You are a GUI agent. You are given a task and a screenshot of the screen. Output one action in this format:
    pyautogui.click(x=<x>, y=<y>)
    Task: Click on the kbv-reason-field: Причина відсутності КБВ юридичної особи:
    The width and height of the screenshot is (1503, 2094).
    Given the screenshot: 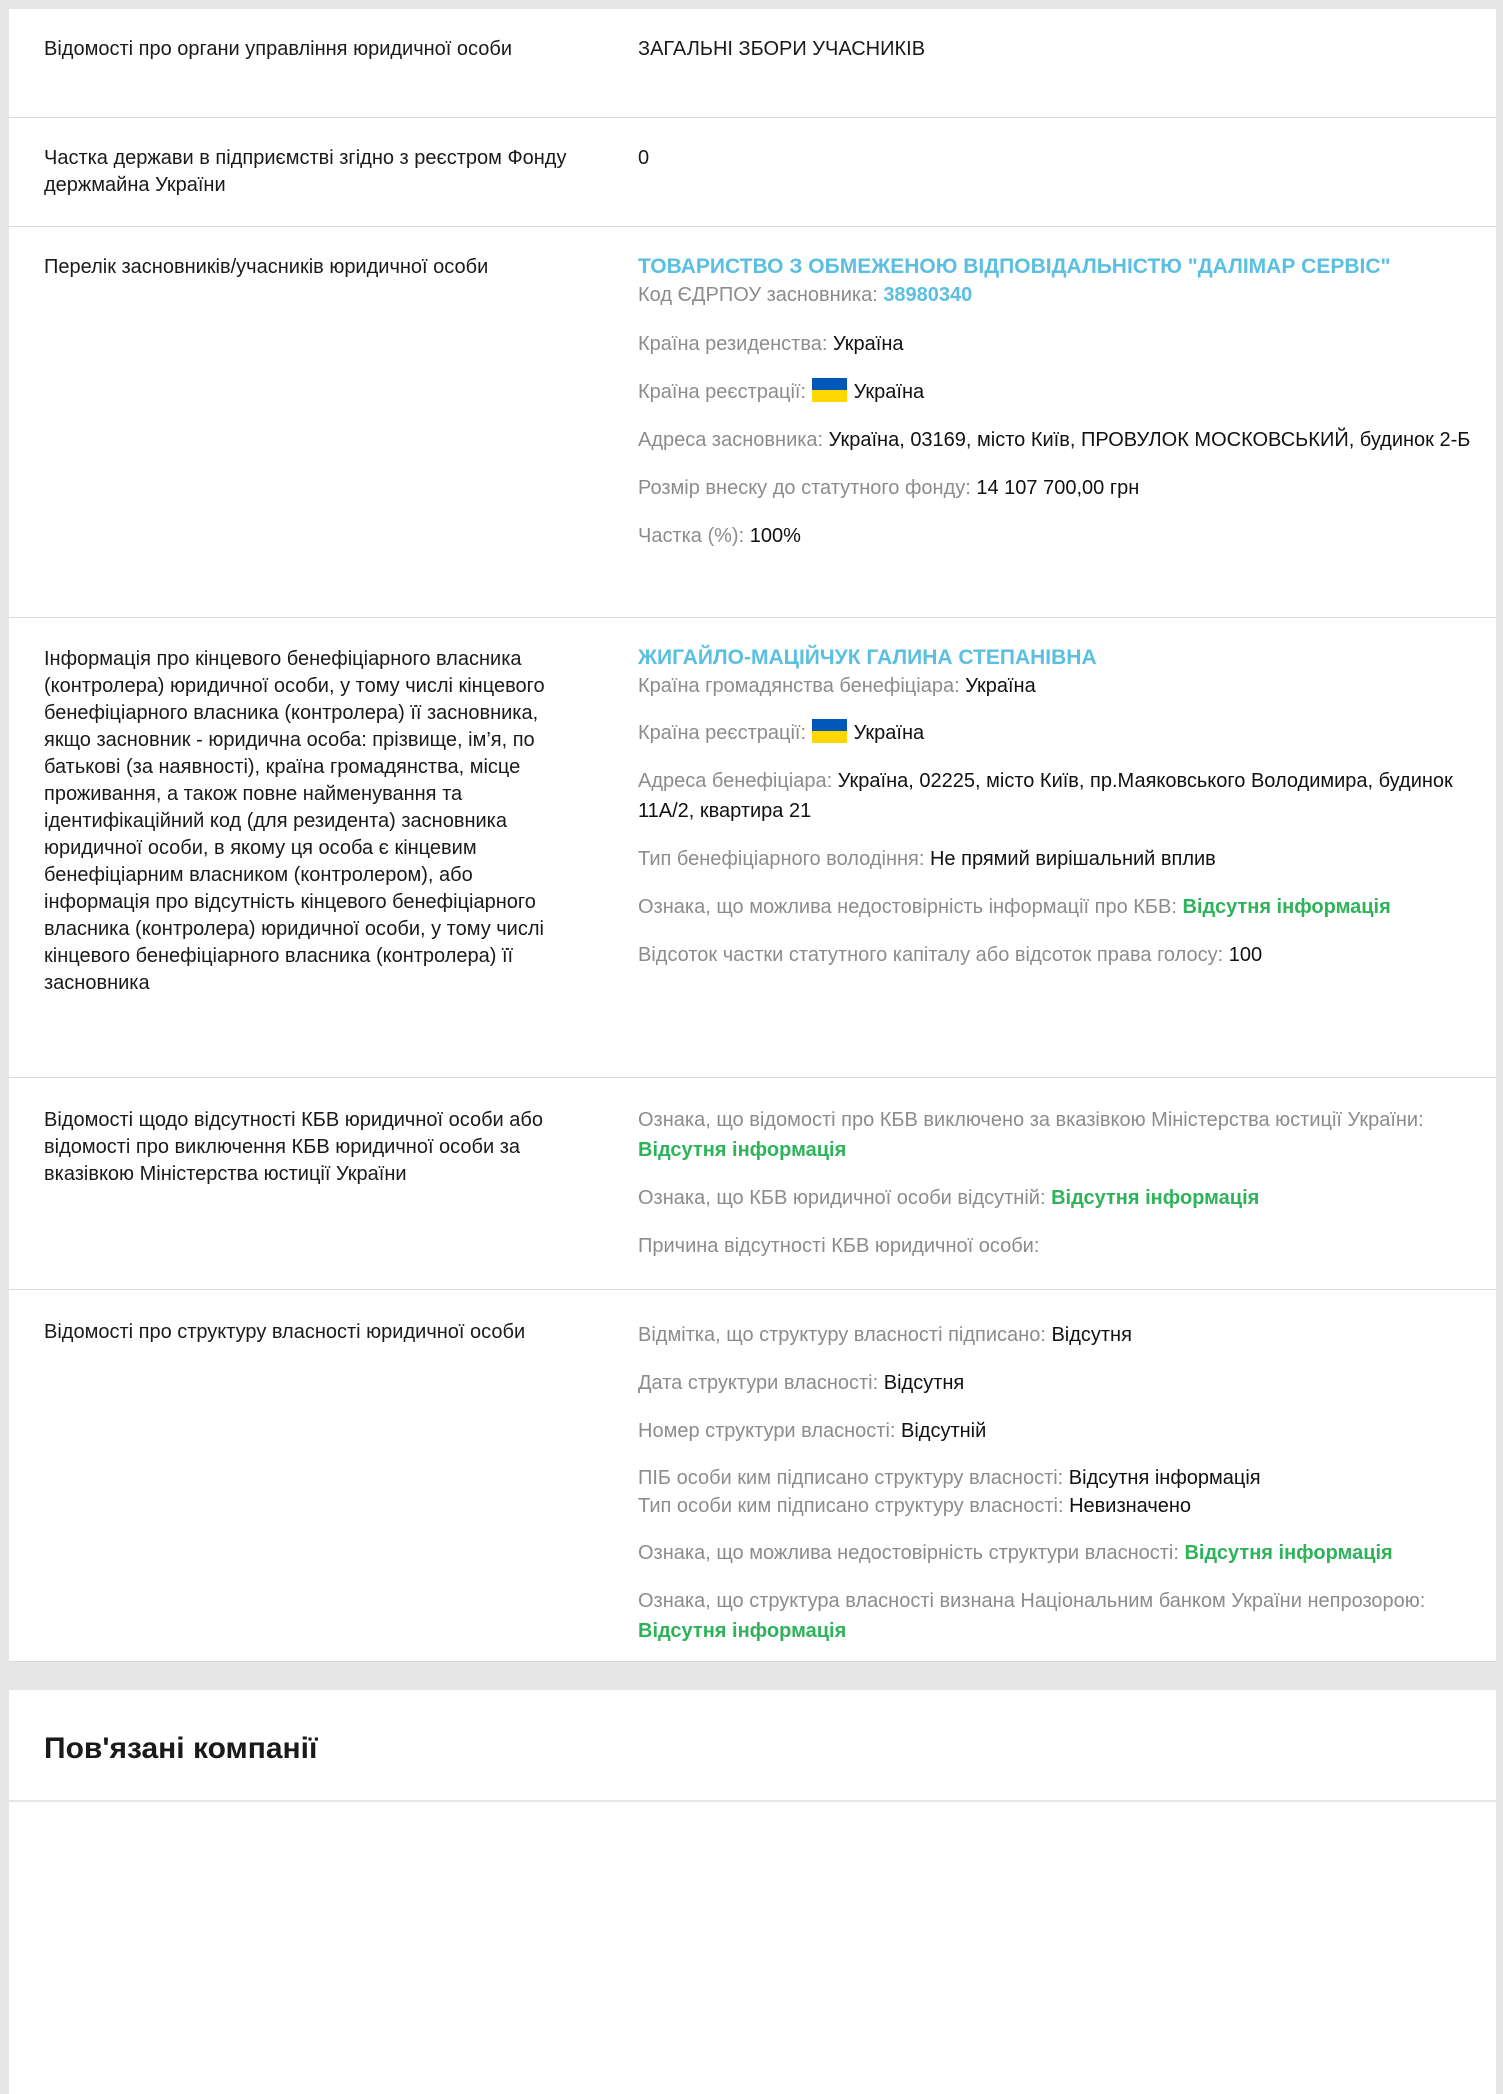 What is the action you would take?
    pyautogui.click(x=1058, y=1246)
    